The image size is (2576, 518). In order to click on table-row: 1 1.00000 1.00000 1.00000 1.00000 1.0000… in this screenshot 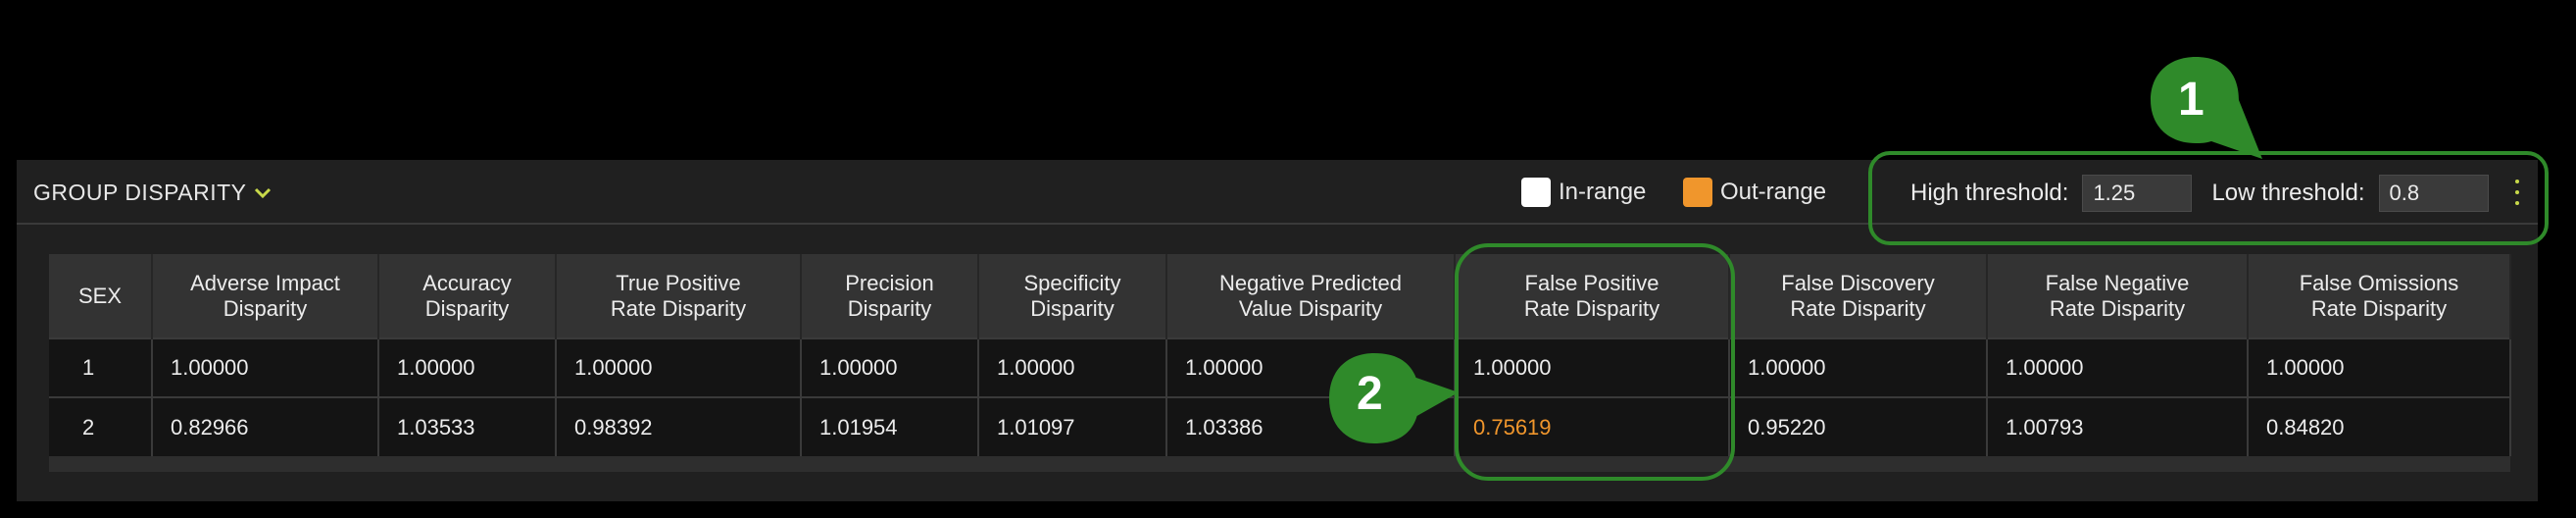, I will do `click(1280, 367)`.